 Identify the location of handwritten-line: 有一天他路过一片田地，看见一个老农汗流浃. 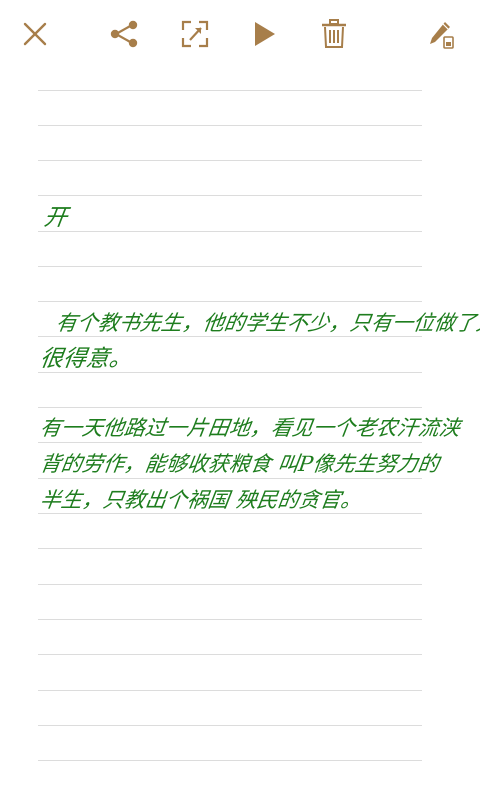
(250, 428).